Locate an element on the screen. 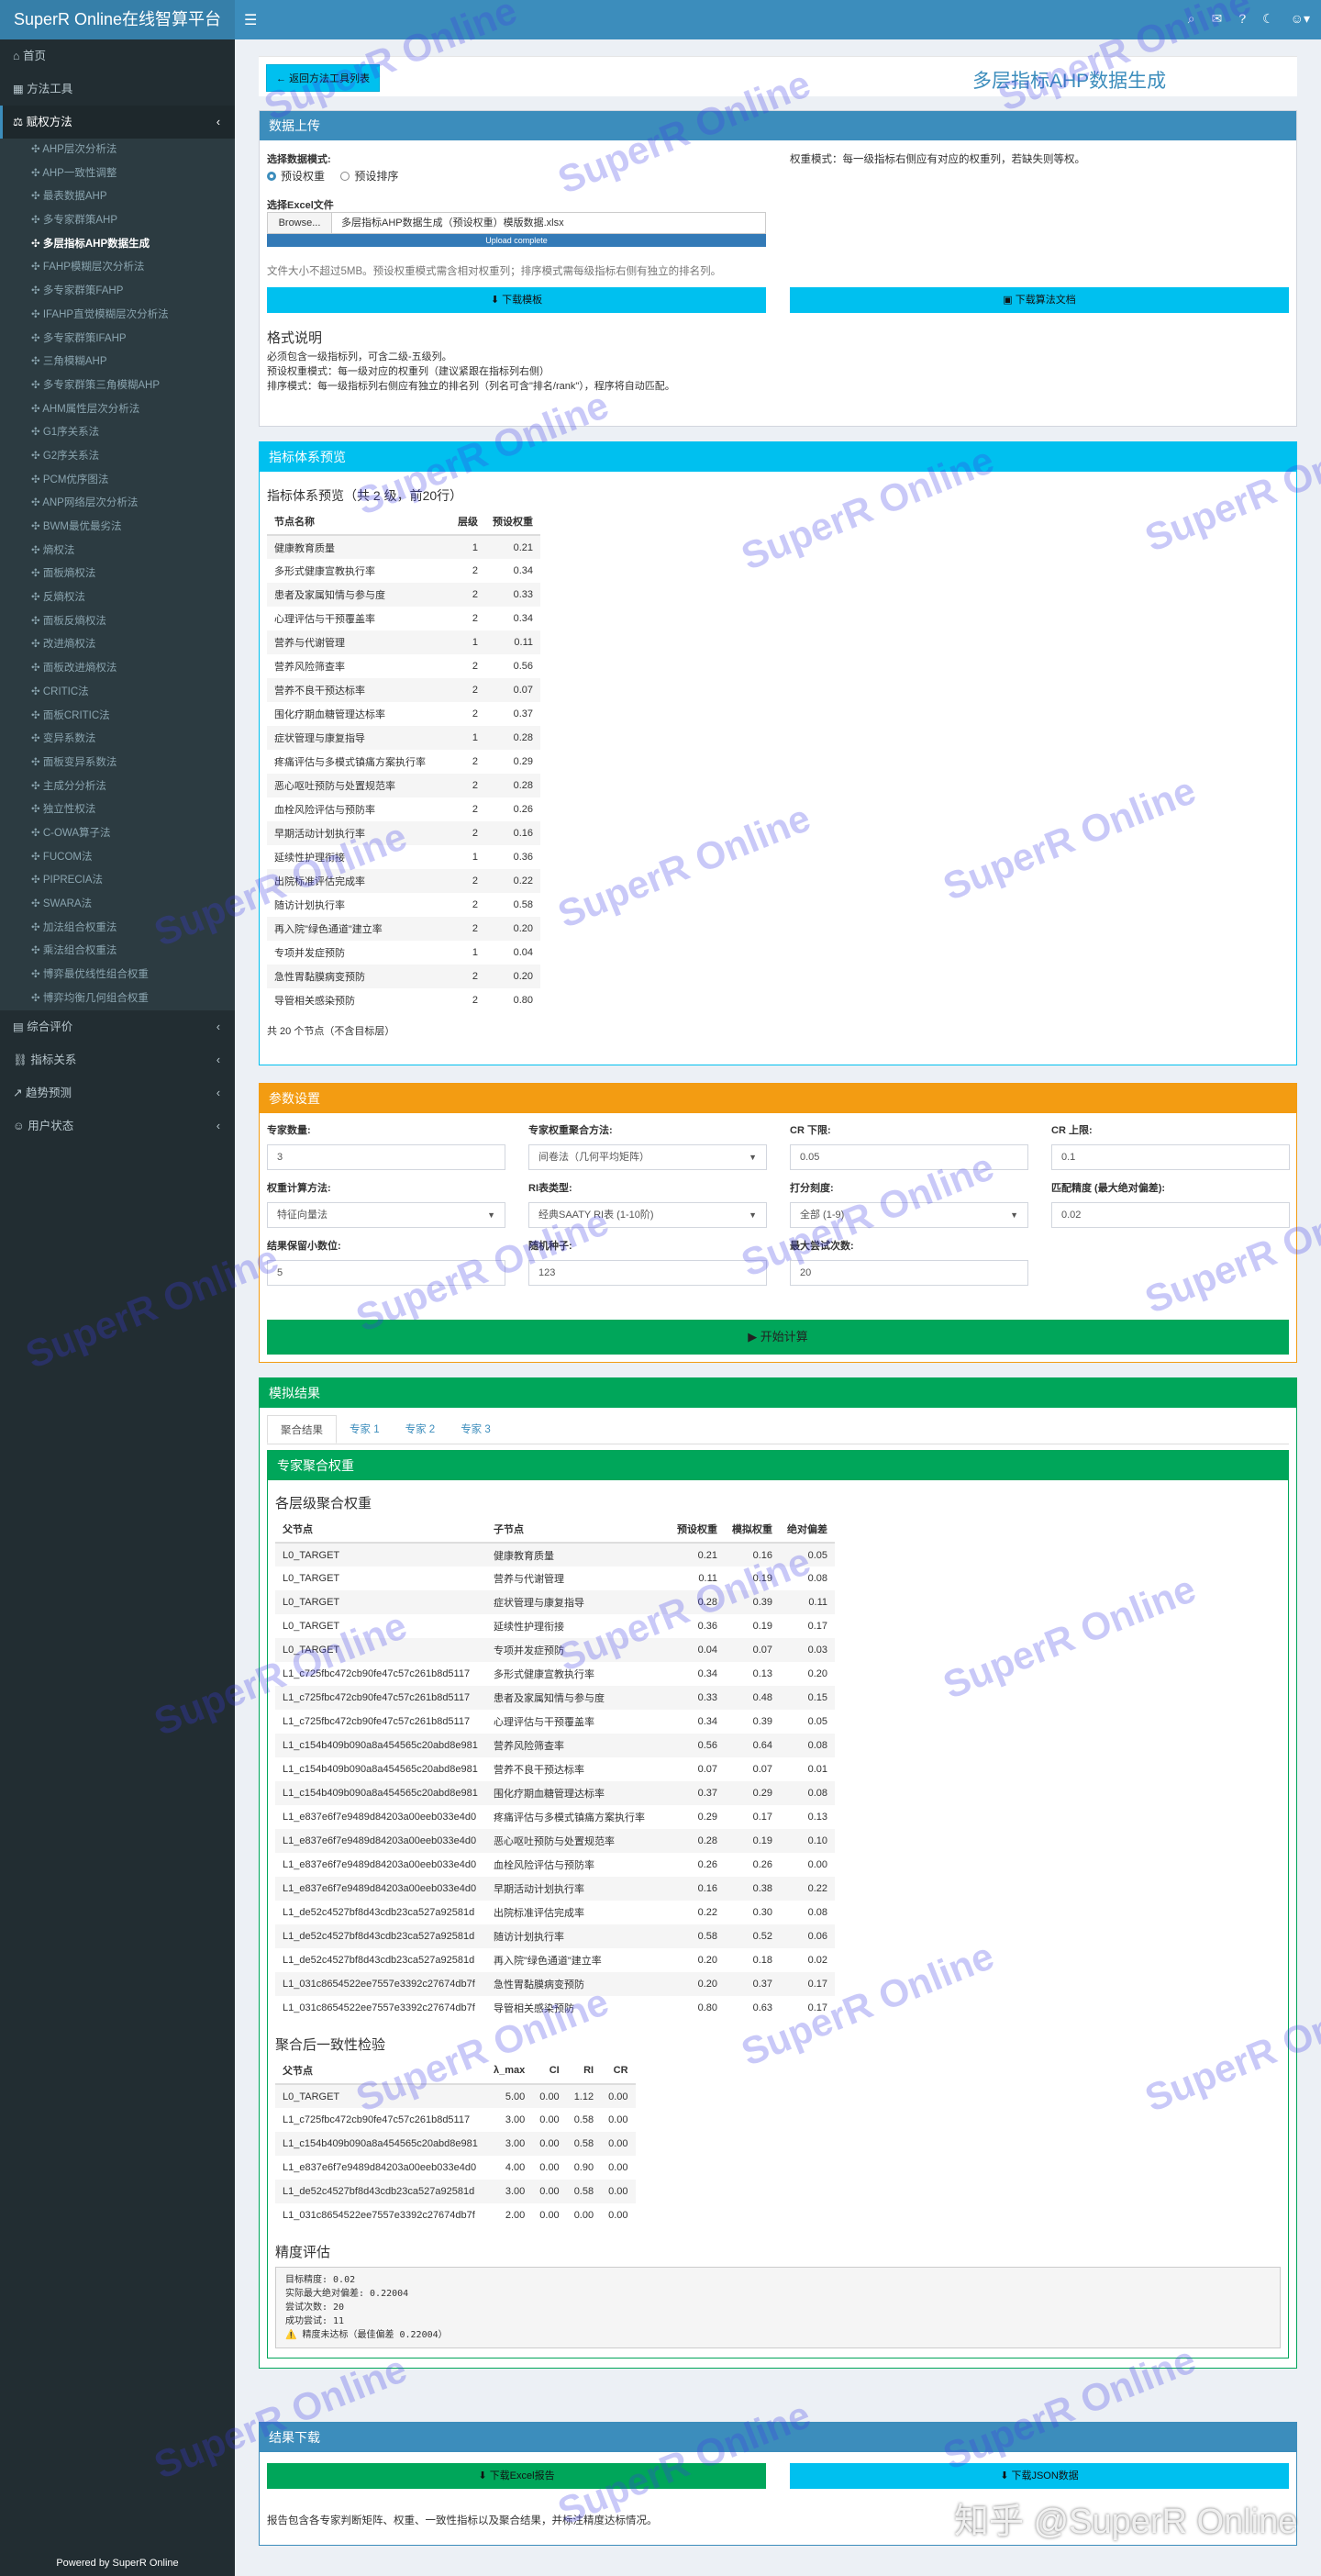  table-cell: 0.58 is located at coordinates (697, 1936).